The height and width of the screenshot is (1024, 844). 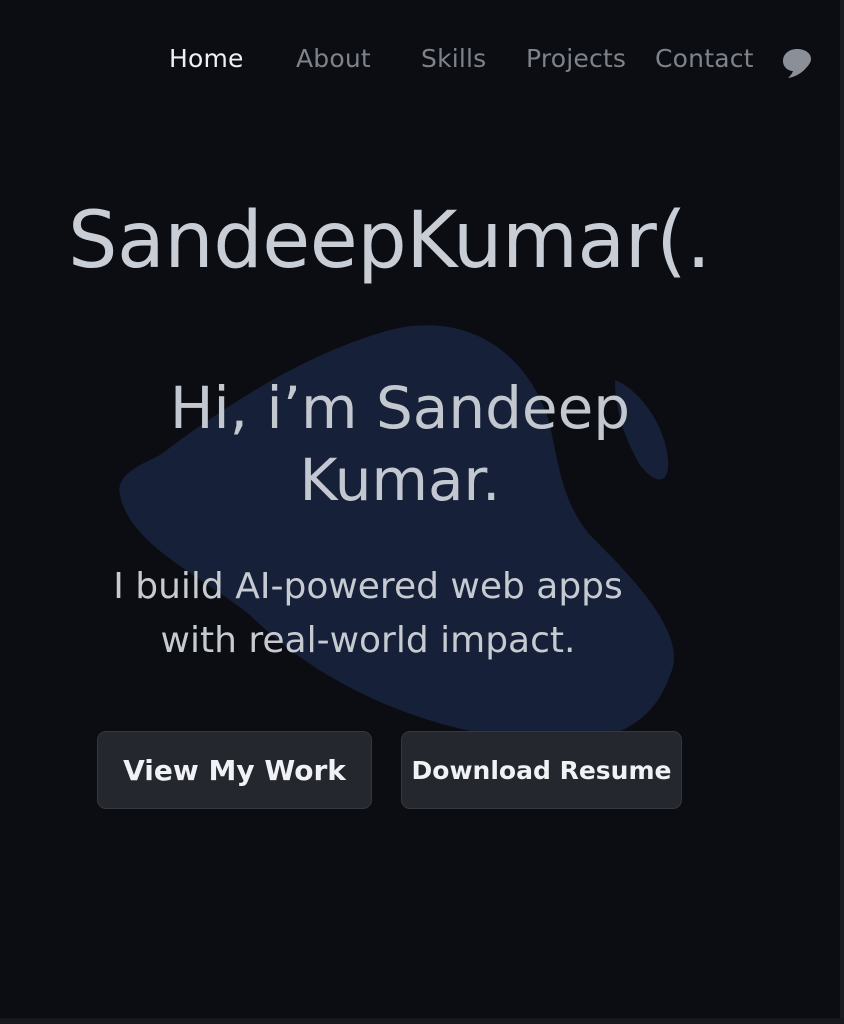 I want to click on theme-toggle-button, so click(x=797, y=63).